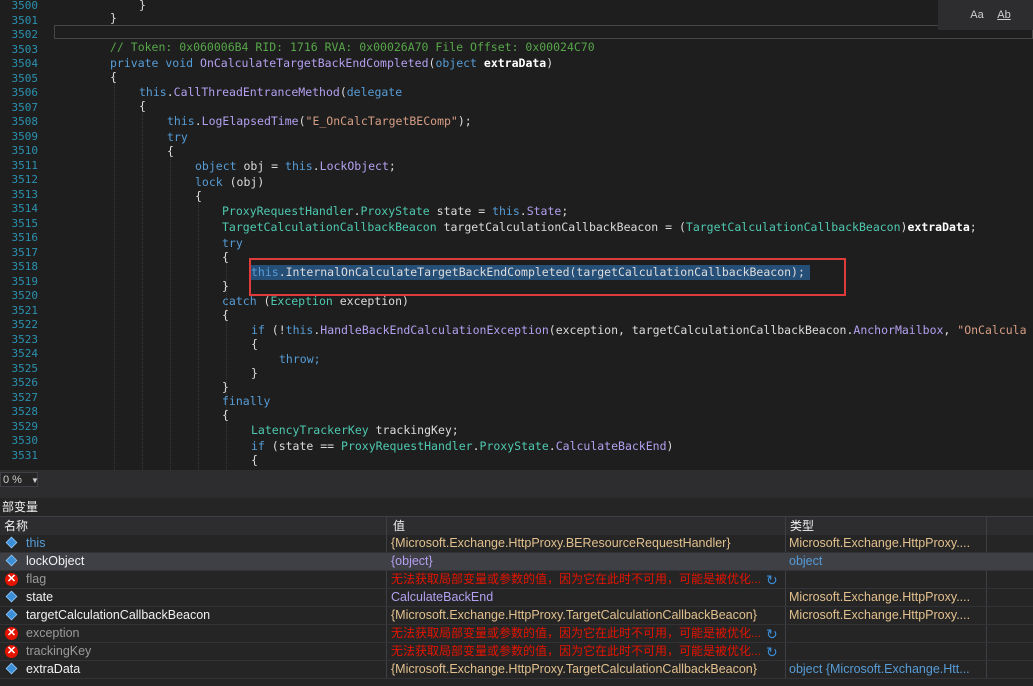 This screenshot has height=686, width=1033. I want to click on code-line-3527: finally, so click(246, 401).